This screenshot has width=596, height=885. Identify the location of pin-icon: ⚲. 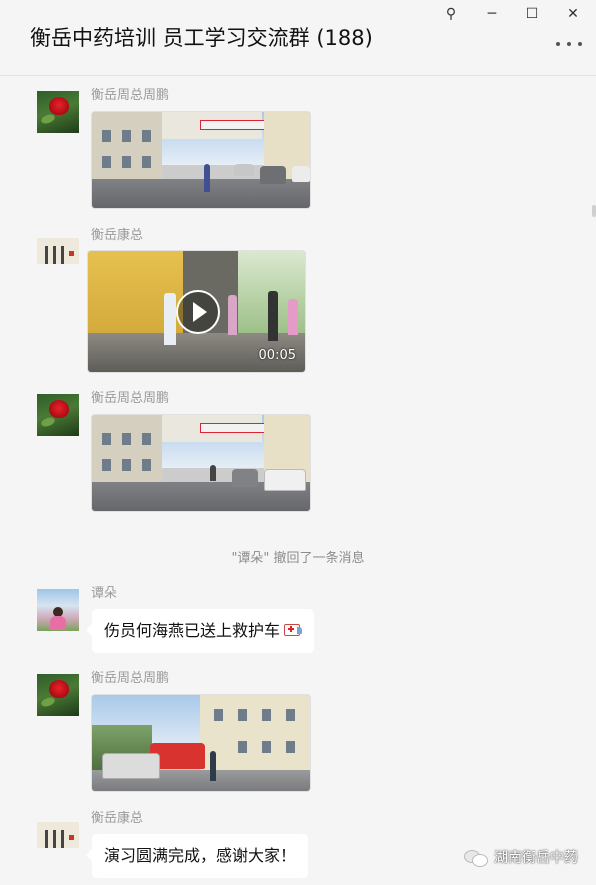
(451, 14).